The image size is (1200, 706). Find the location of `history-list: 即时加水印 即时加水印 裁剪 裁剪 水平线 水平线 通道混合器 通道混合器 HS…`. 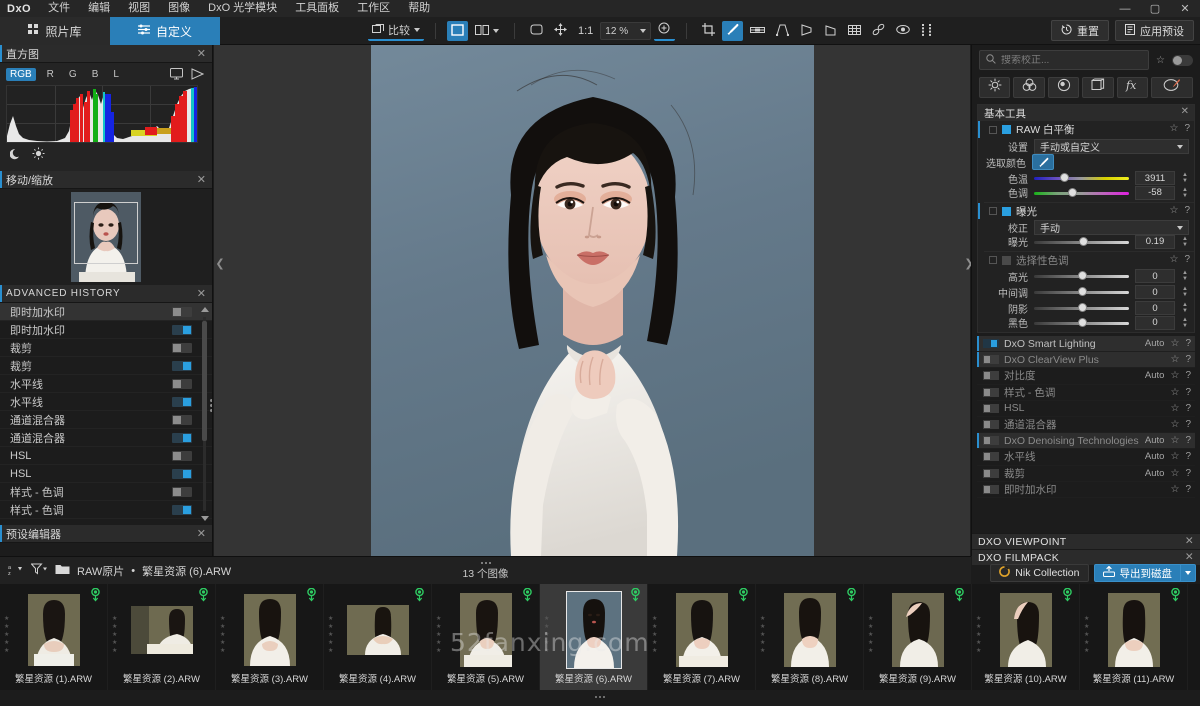

history-list: 即时加水印 即时加水印 裁剪 裁剪 水平线 水平线 通道混合器 通道混合器 HS… is located at coordinates (106, 414).